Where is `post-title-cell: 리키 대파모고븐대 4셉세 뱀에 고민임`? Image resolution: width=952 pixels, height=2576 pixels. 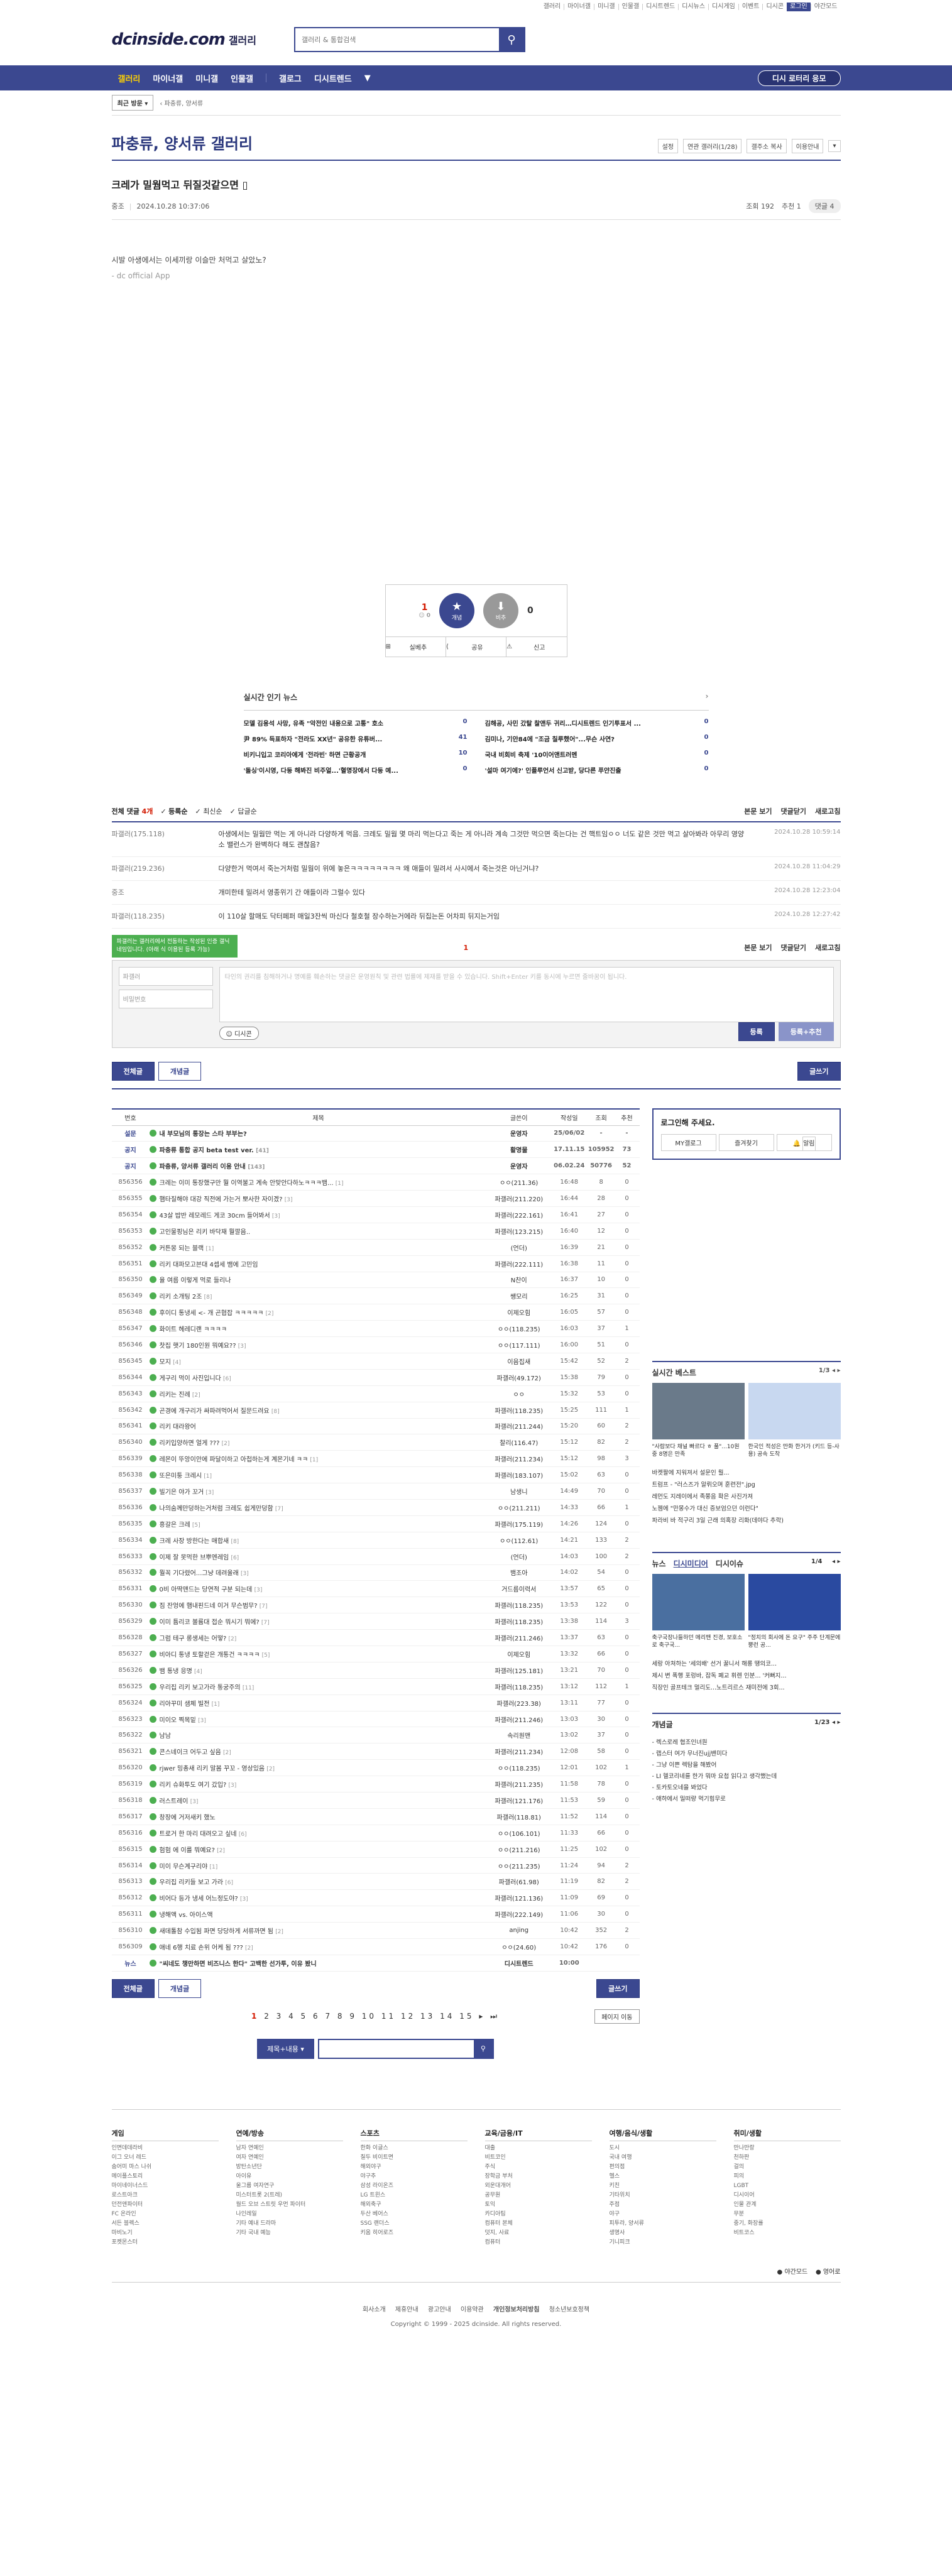 post-title-cell: 리키 대파모고븐대 4셉세 뱀에 고민임 is located at coordinates (318, 1263).